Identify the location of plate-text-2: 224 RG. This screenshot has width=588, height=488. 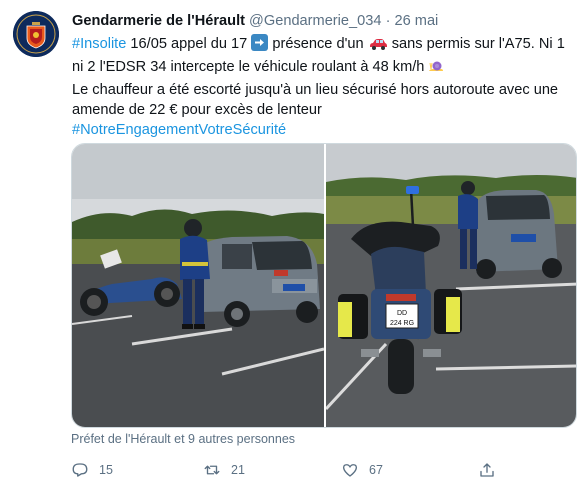
(402, 323).